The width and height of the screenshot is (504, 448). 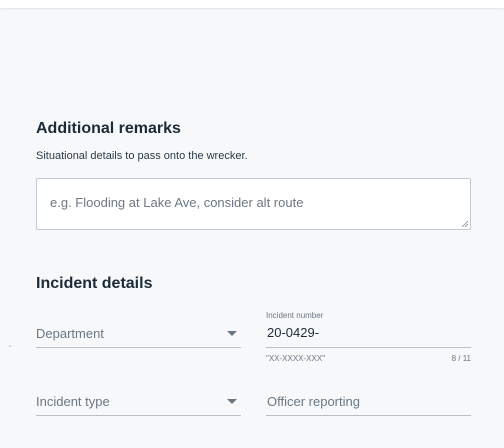 I want to click on incident-number-value: 20-0429-, so click(x=293, y=332).